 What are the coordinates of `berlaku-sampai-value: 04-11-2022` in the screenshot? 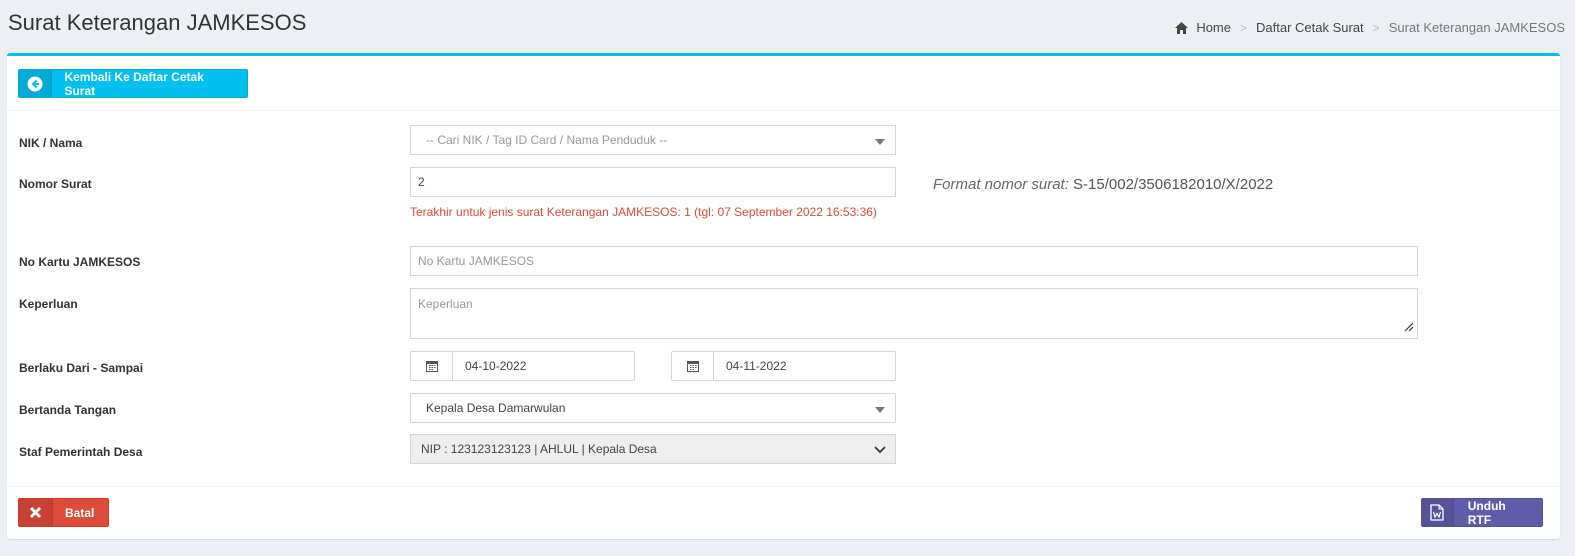 It's located at (756, 366).